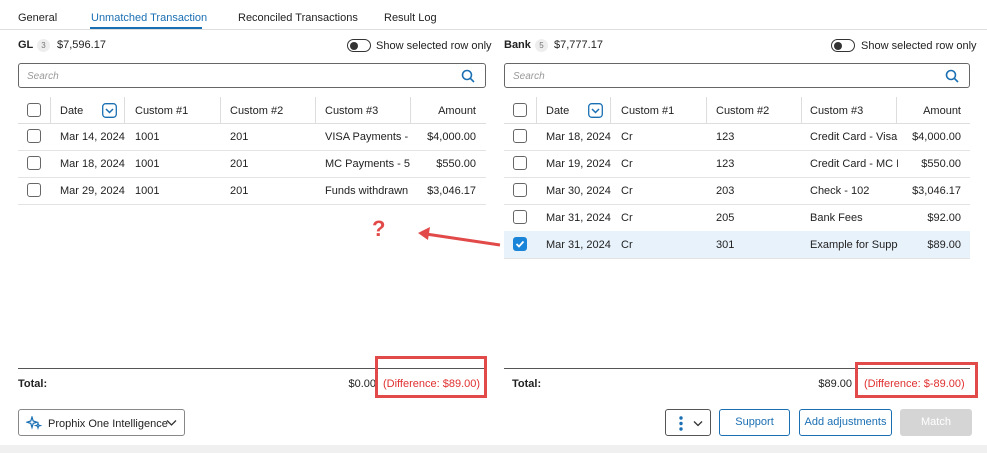 This screenshot has width=987, height=453. I want to click on kebab-menu-icon, so click(681, 423).